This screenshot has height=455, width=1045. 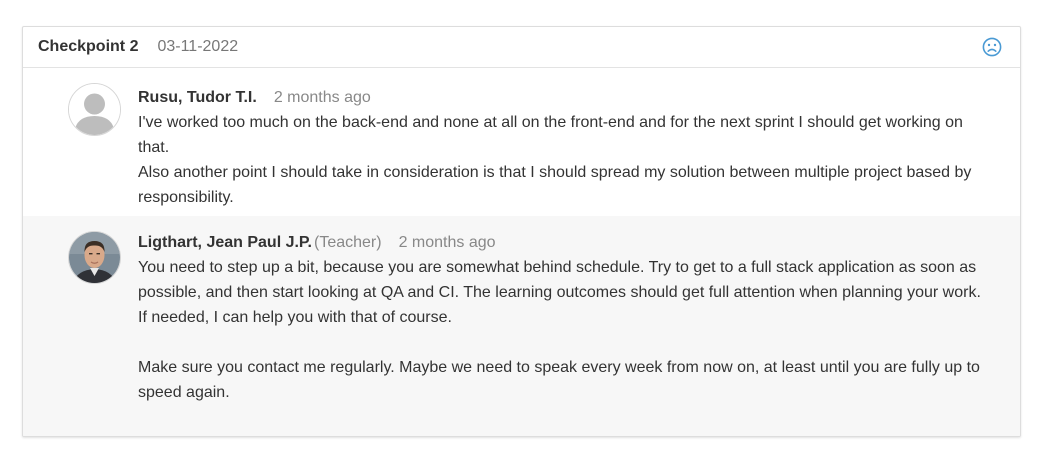 What do you see at coordinates (198, 46) in the screenshot?
I see `checkpoint-date: 03-11-2022` at bounding box center [198, 46].